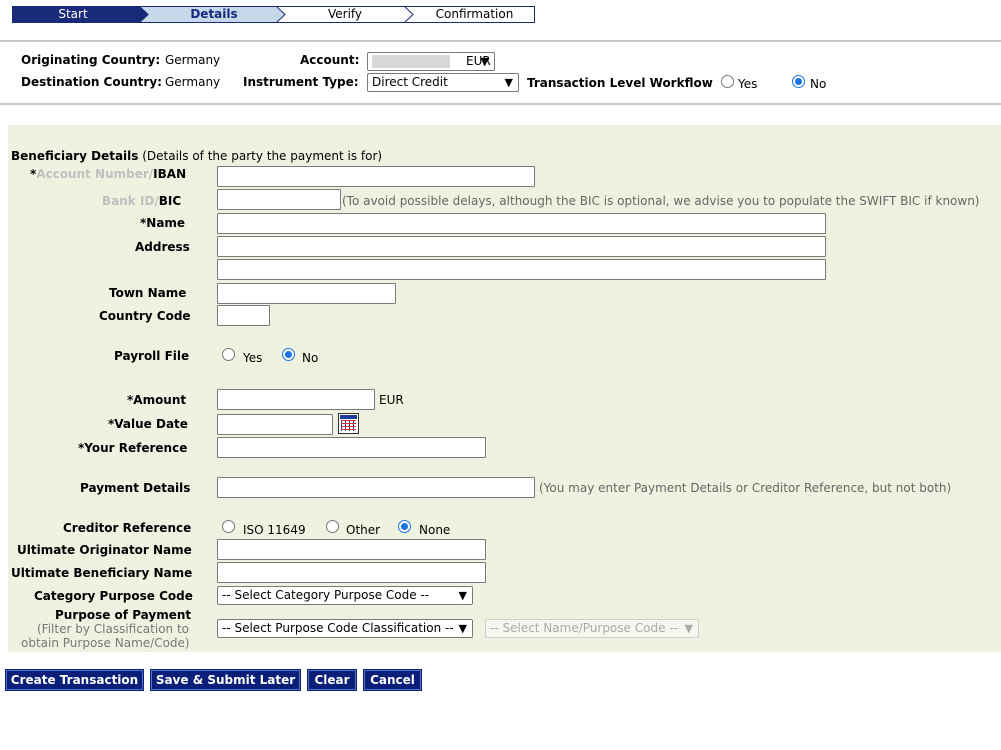  I want to click on amount-currency: EUR, so click(391, 400).